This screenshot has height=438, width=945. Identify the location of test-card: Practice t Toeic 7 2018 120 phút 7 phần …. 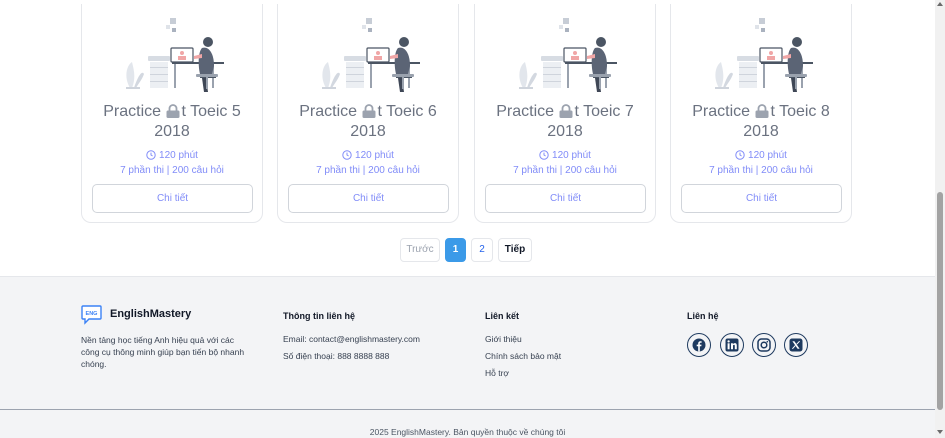
(565, 113).